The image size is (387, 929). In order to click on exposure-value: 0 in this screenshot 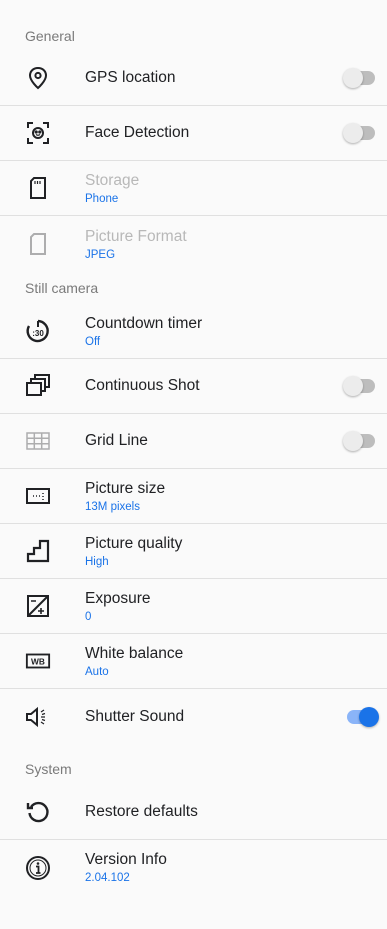, I will do `click(88, 616)`.